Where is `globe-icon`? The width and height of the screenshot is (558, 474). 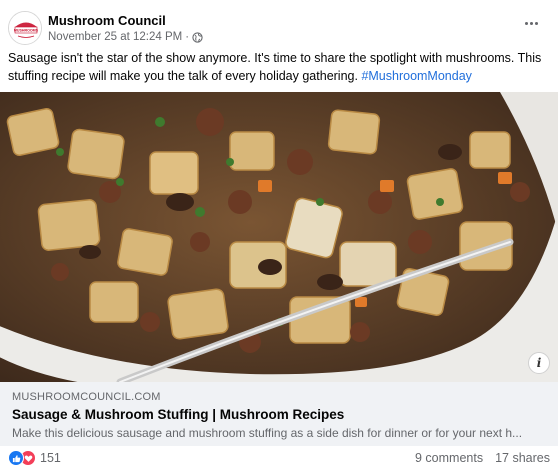 globe-icon is located at coordinates (197, 37).